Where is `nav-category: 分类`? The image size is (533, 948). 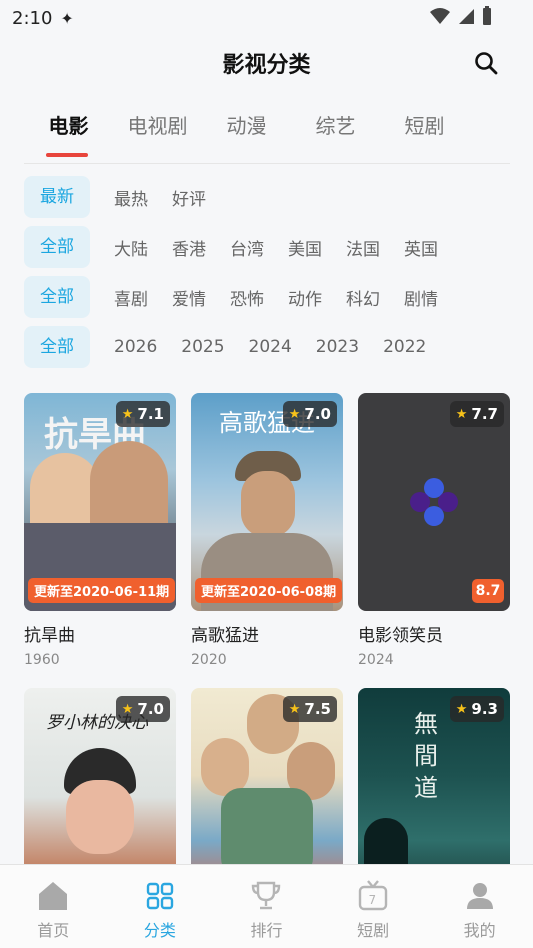 nav-category: 分类 is located at coordinates (160, 906).